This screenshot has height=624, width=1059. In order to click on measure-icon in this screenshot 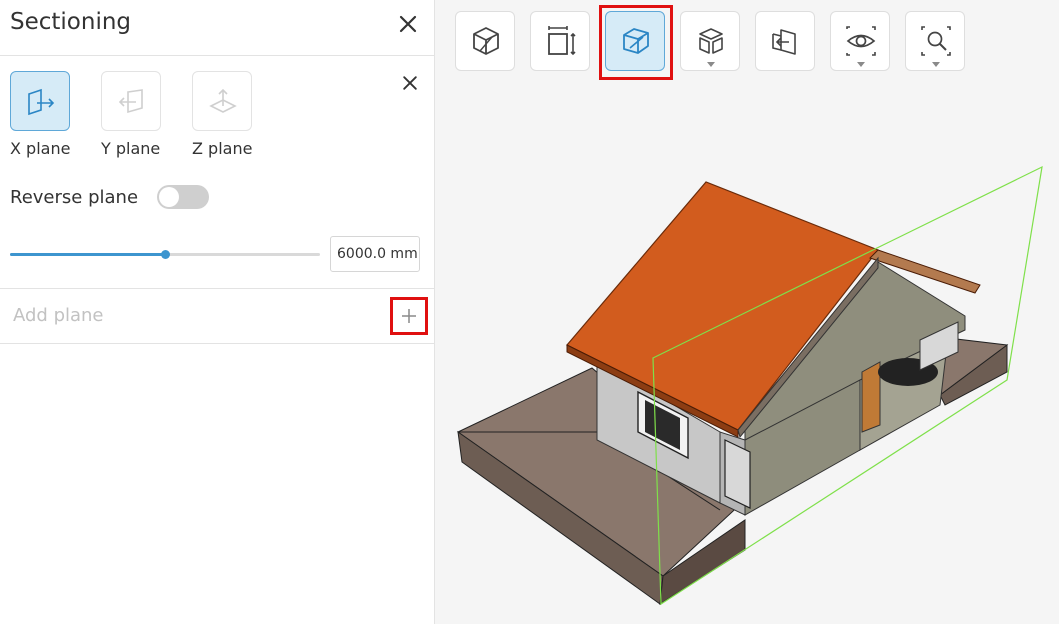, I will do `click(562, 41)`.